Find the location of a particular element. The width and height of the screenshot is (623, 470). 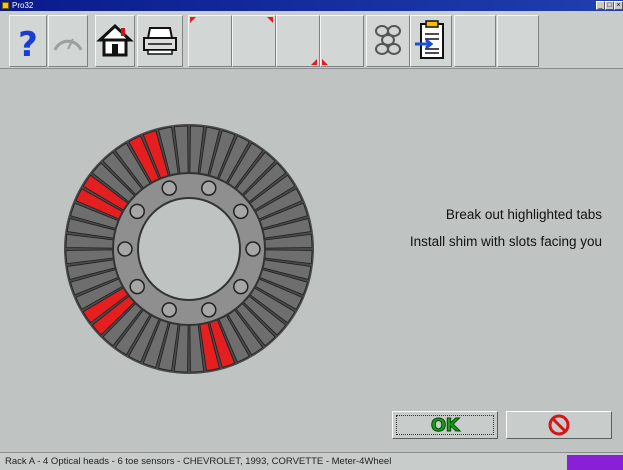

no-entry-icon is located at coordinates (559, 425).